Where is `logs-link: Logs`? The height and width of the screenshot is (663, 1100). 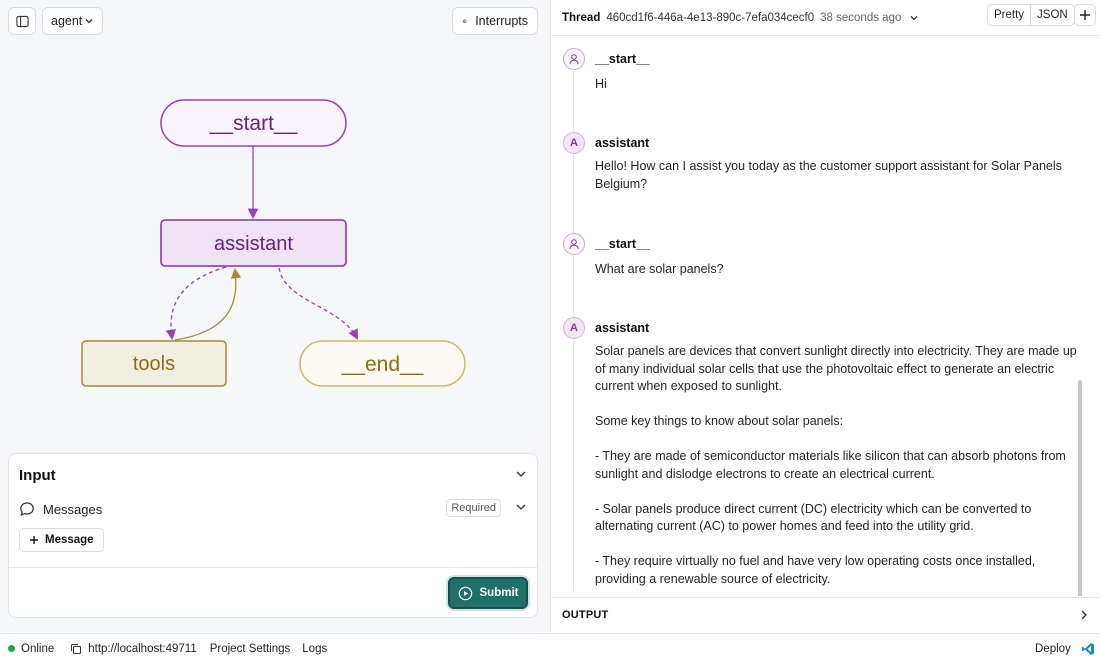
logs-link: Logs is located at coordinates (314, 649).